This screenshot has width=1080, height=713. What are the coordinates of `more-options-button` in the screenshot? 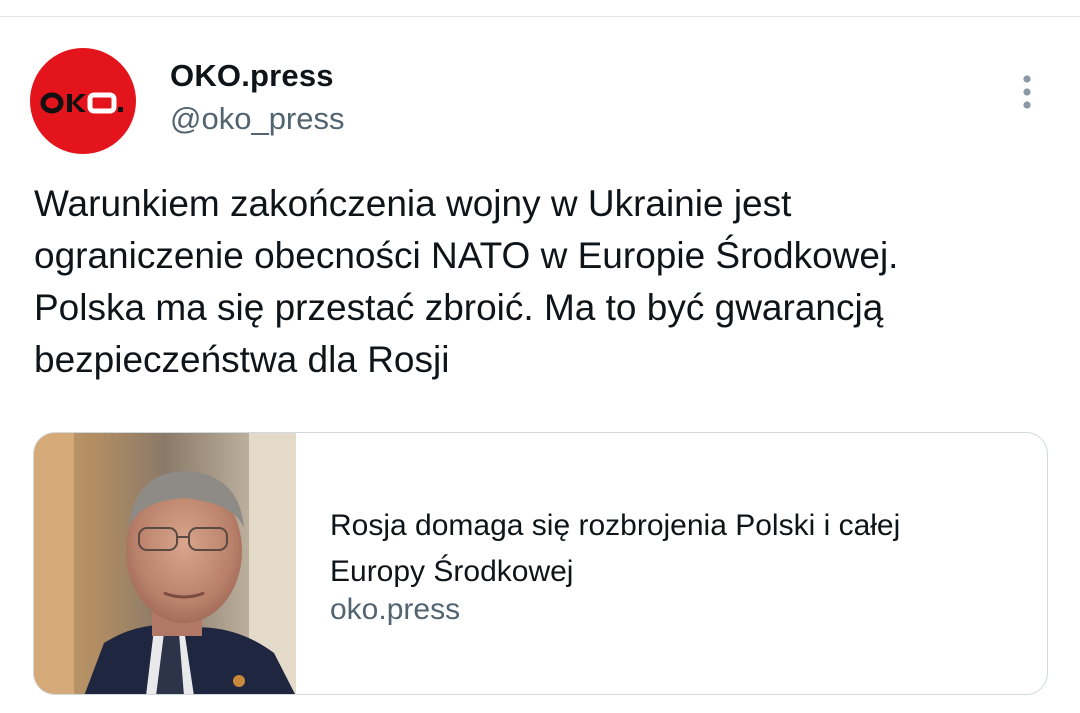 It's located at (1027, 92).